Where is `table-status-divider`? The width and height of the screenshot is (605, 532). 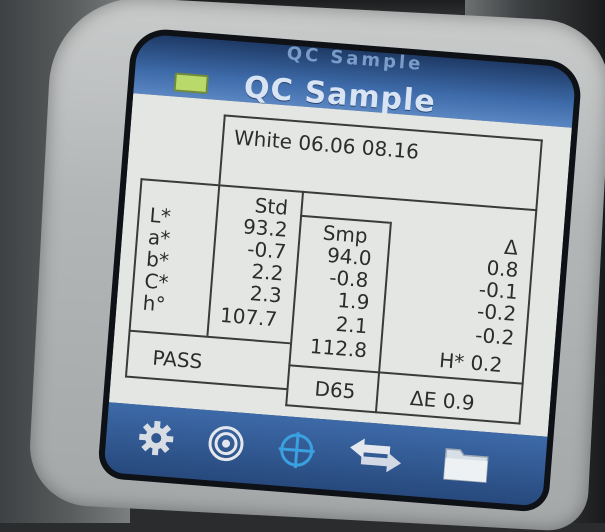
table-status-divider is located at coordinates (209, 337).